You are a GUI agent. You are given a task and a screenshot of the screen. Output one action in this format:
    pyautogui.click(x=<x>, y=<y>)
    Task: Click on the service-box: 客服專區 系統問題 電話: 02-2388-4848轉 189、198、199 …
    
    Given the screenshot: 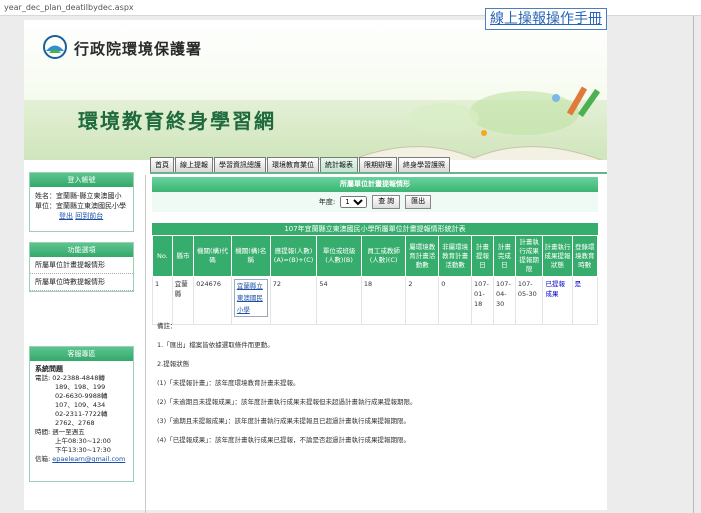 What is the action you would take?
    pyautogui.click(x=81, y=414)
    